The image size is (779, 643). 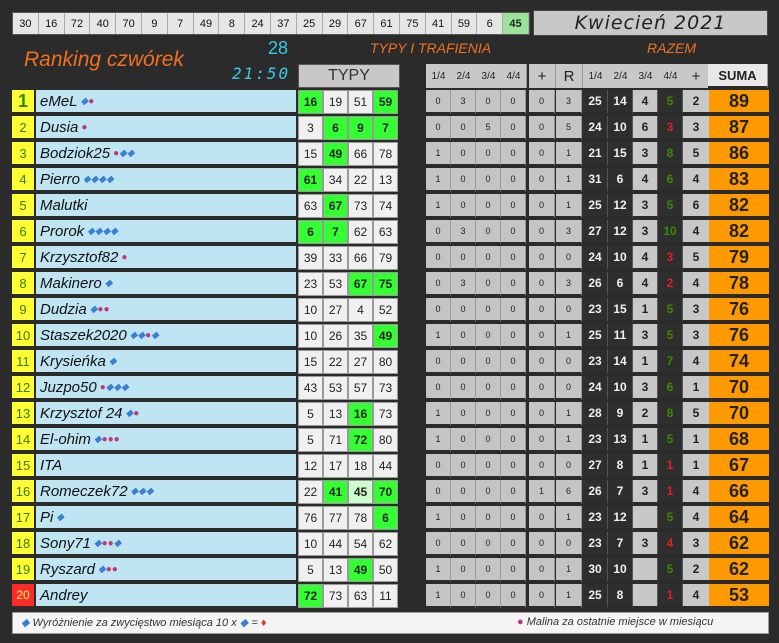 I want to click on table-row: 20 Andrey 72 73 63 11 1 0 0 0 0 1 25 8 1 4 53, so click(x=390, y=596).